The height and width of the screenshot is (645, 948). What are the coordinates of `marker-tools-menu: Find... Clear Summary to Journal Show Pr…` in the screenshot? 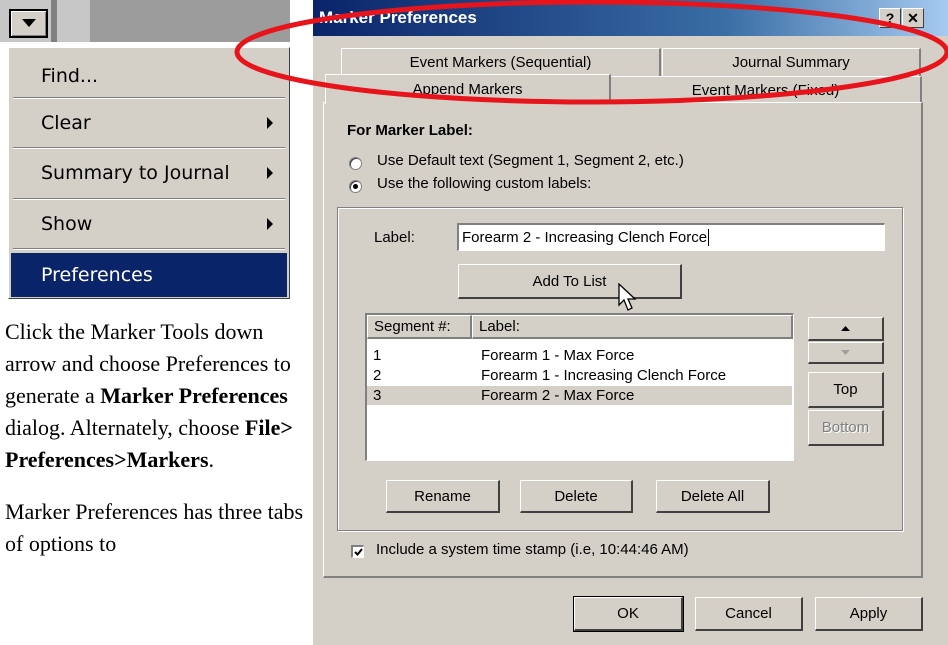 It's located at (149, 173).